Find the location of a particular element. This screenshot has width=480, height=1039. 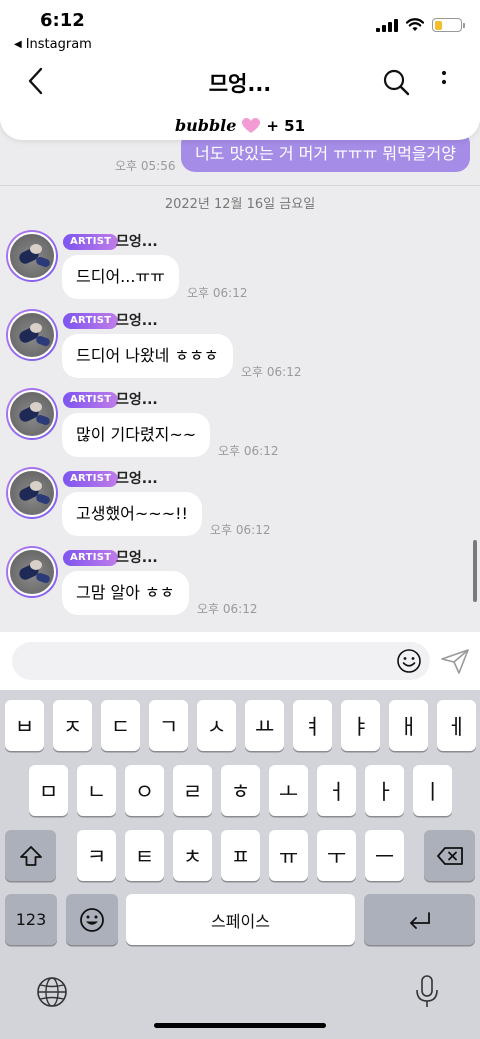

wifi-icon is located at coordinates (415, 24).